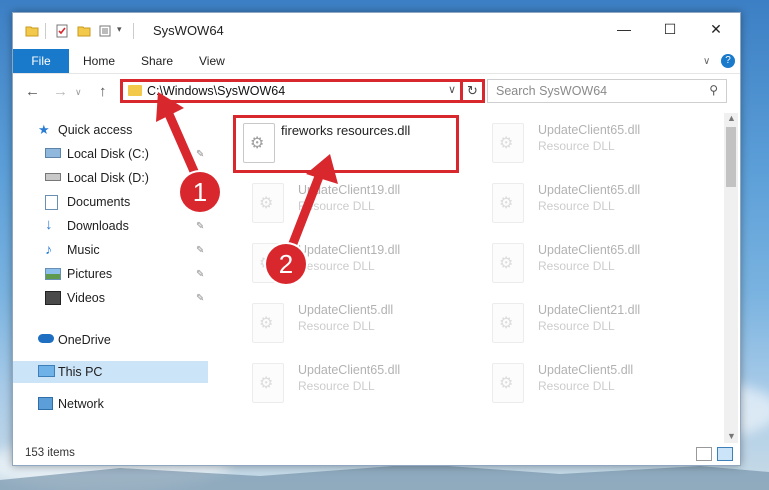 The width and height of the screenshot is (769, 490). I want to click on onedrive-icon, so click(46, 338).